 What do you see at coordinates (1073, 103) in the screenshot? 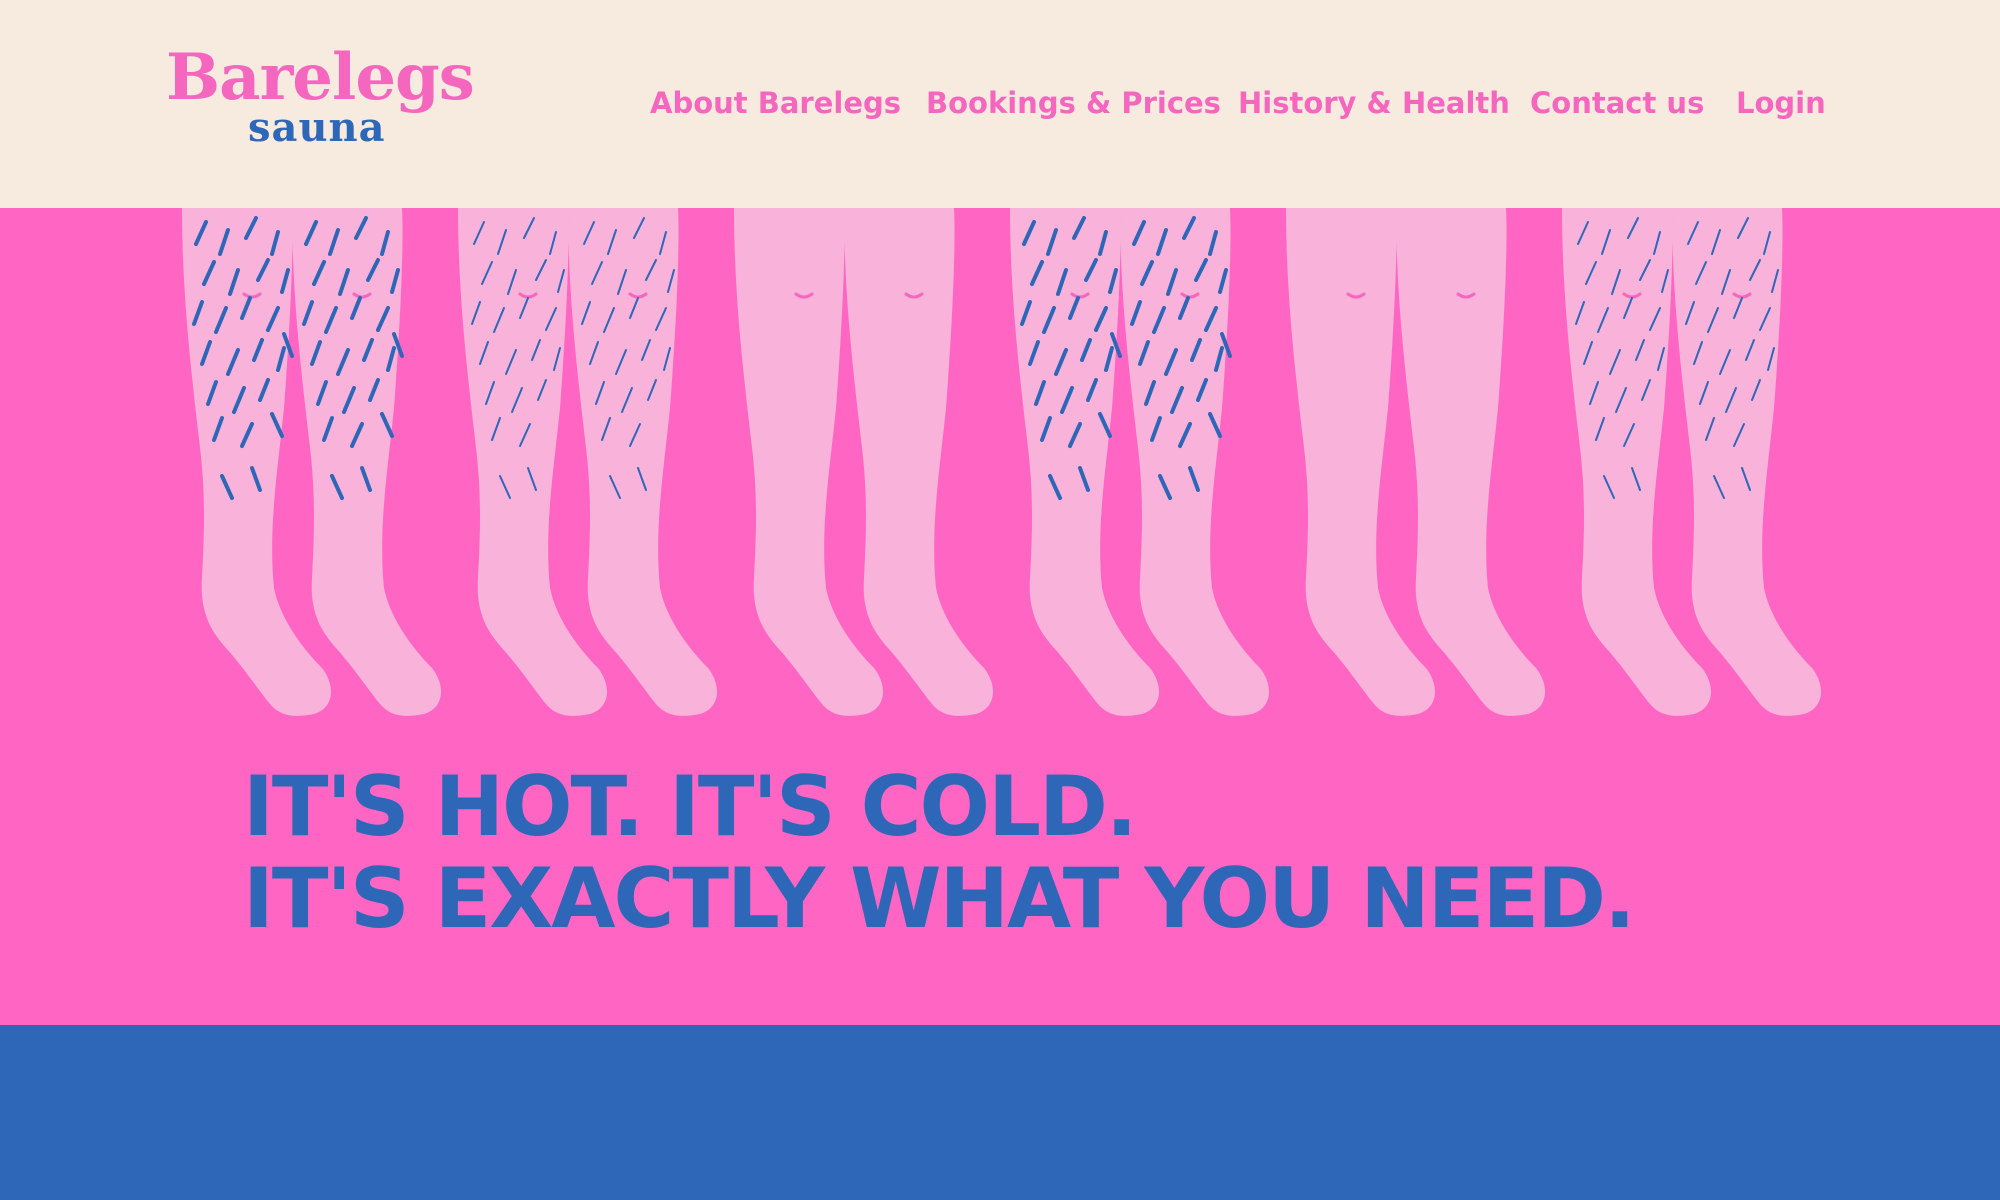
I see `nav-item-bookings: Bookings & Prices` at bounding box center [1073, 103].